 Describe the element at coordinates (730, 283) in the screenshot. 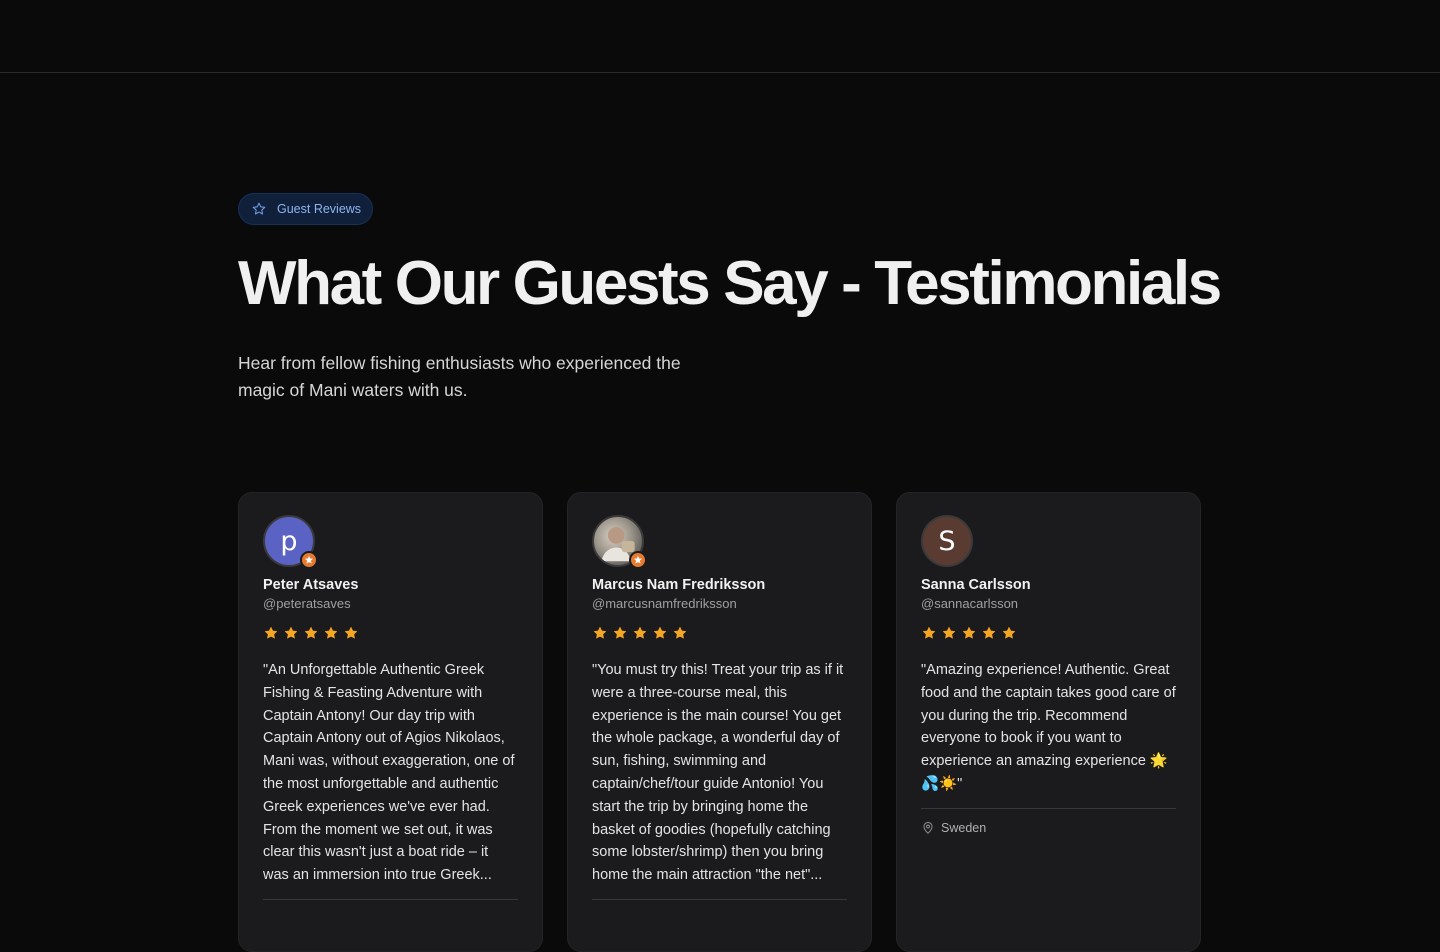

I see `page-title: What Our Guests Say - Testimonials` at that location.